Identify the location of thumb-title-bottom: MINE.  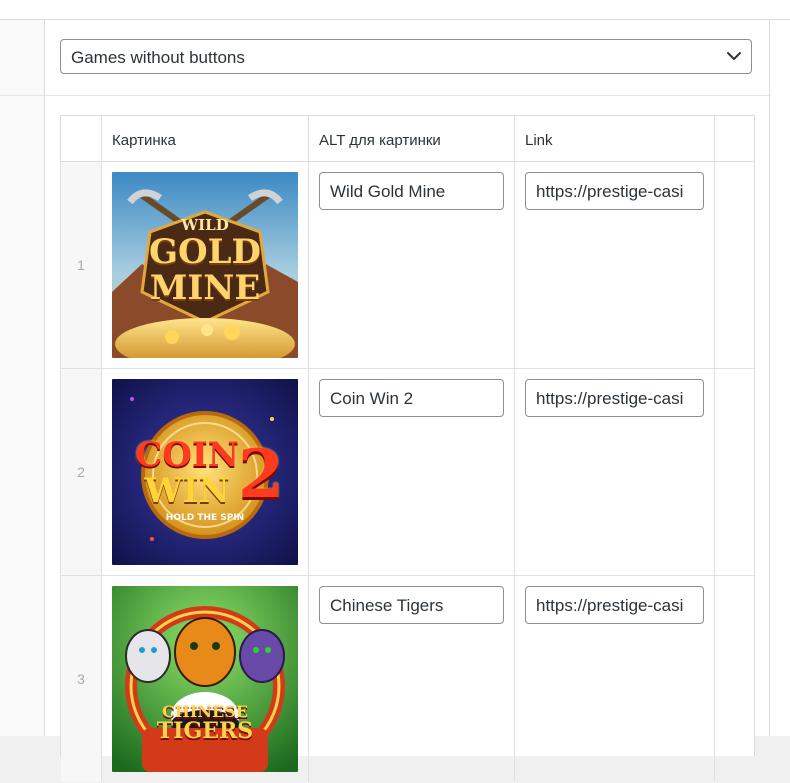
(205, 288).